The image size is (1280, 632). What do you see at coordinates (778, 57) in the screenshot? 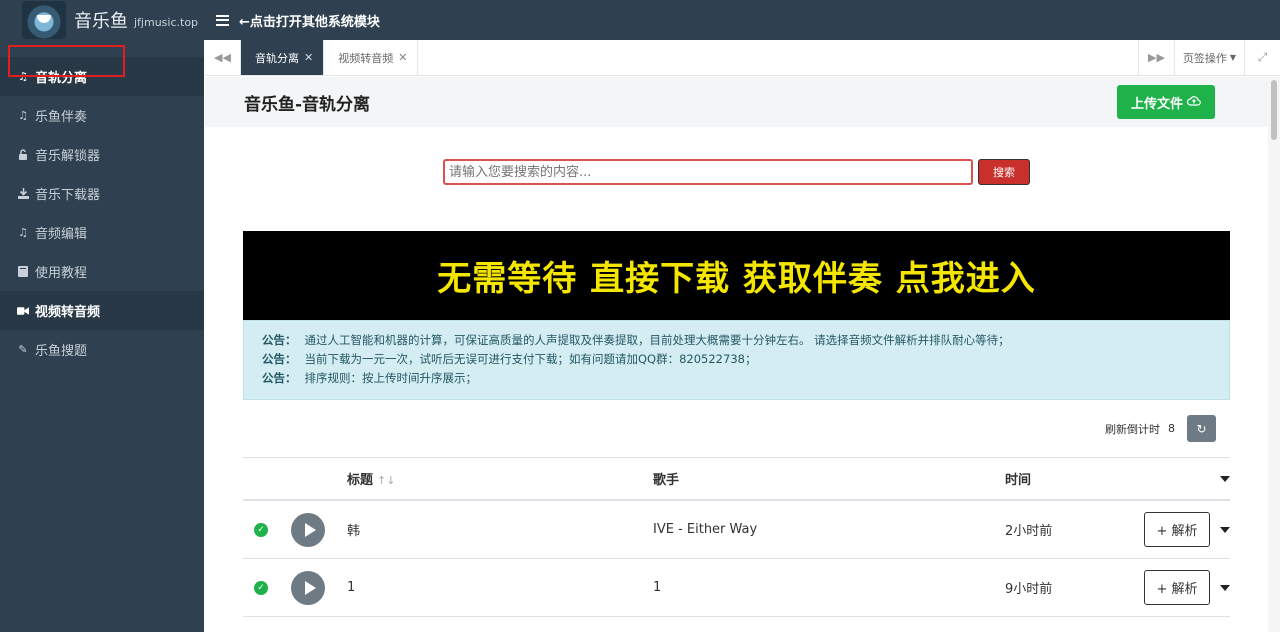
I see `tabs-spacer` at bounding box center [778, 57].